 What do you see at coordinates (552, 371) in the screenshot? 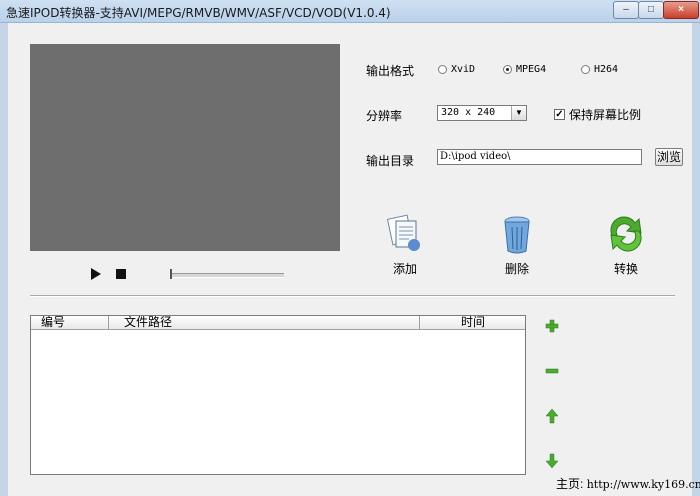
I see `minus-icon` at bounding box center [552, 371].